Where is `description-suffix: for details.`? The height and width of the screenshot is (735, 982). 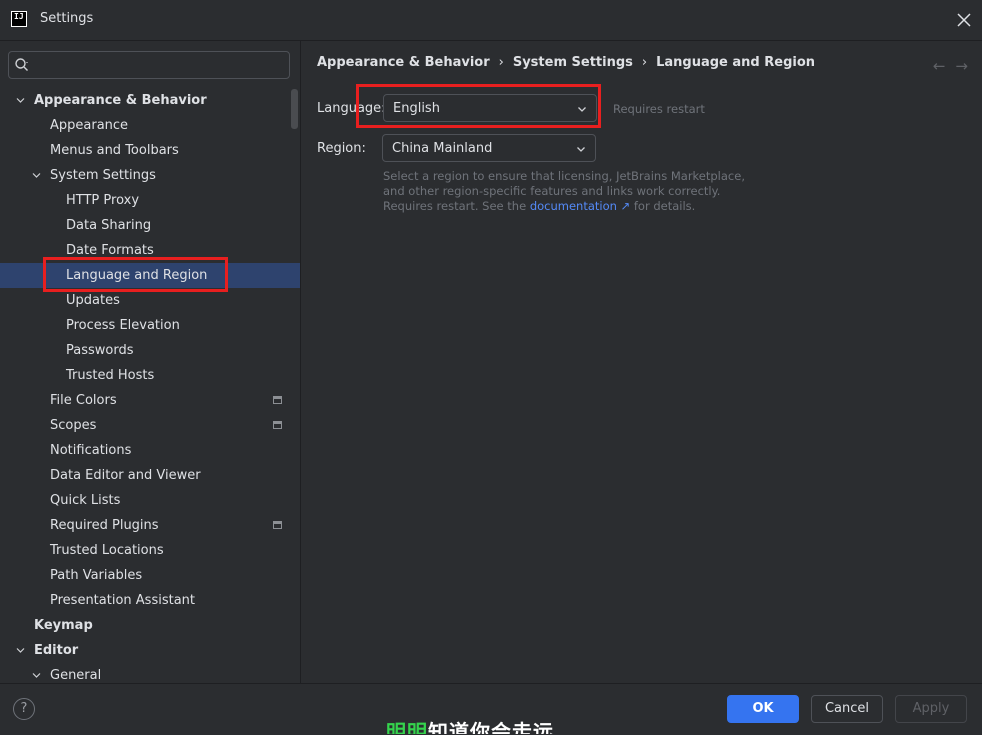 description-suffix: for details. is located at coordinates (664, 206).